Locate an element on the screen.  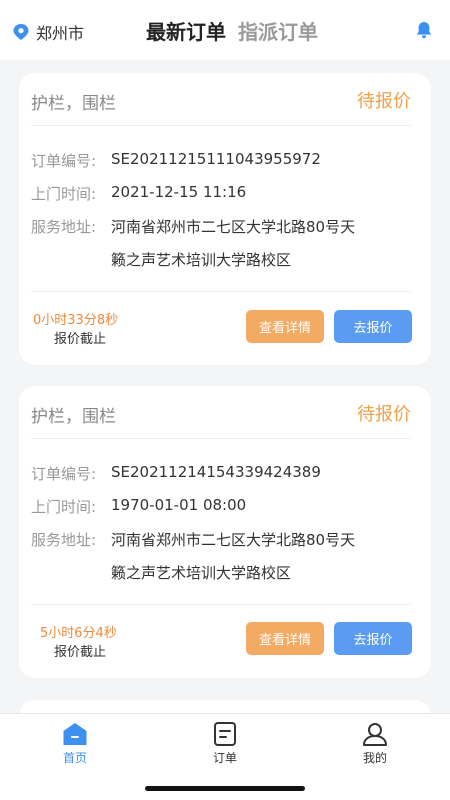
nav-item-home: 首页 is located at coordinates (75, 744).